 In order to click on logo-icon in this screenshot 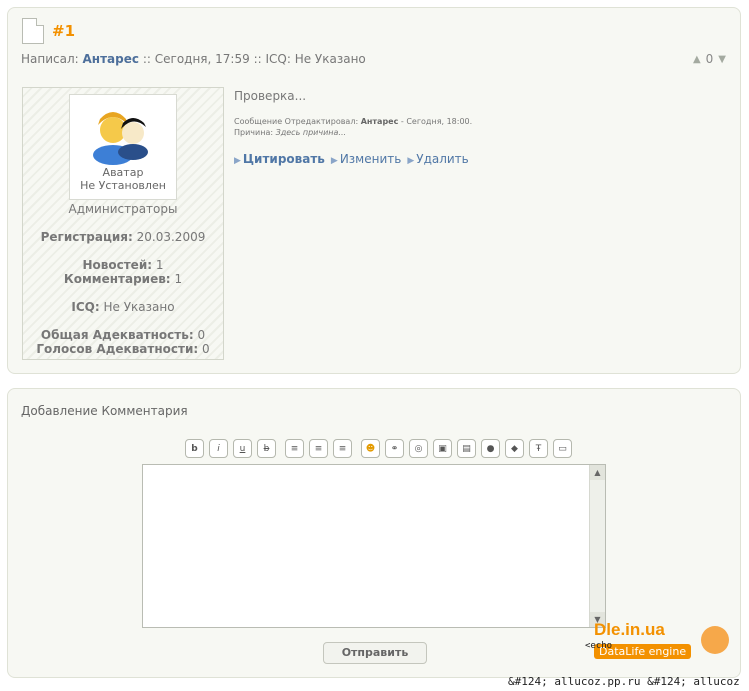, I will do `click(715, 640)`.